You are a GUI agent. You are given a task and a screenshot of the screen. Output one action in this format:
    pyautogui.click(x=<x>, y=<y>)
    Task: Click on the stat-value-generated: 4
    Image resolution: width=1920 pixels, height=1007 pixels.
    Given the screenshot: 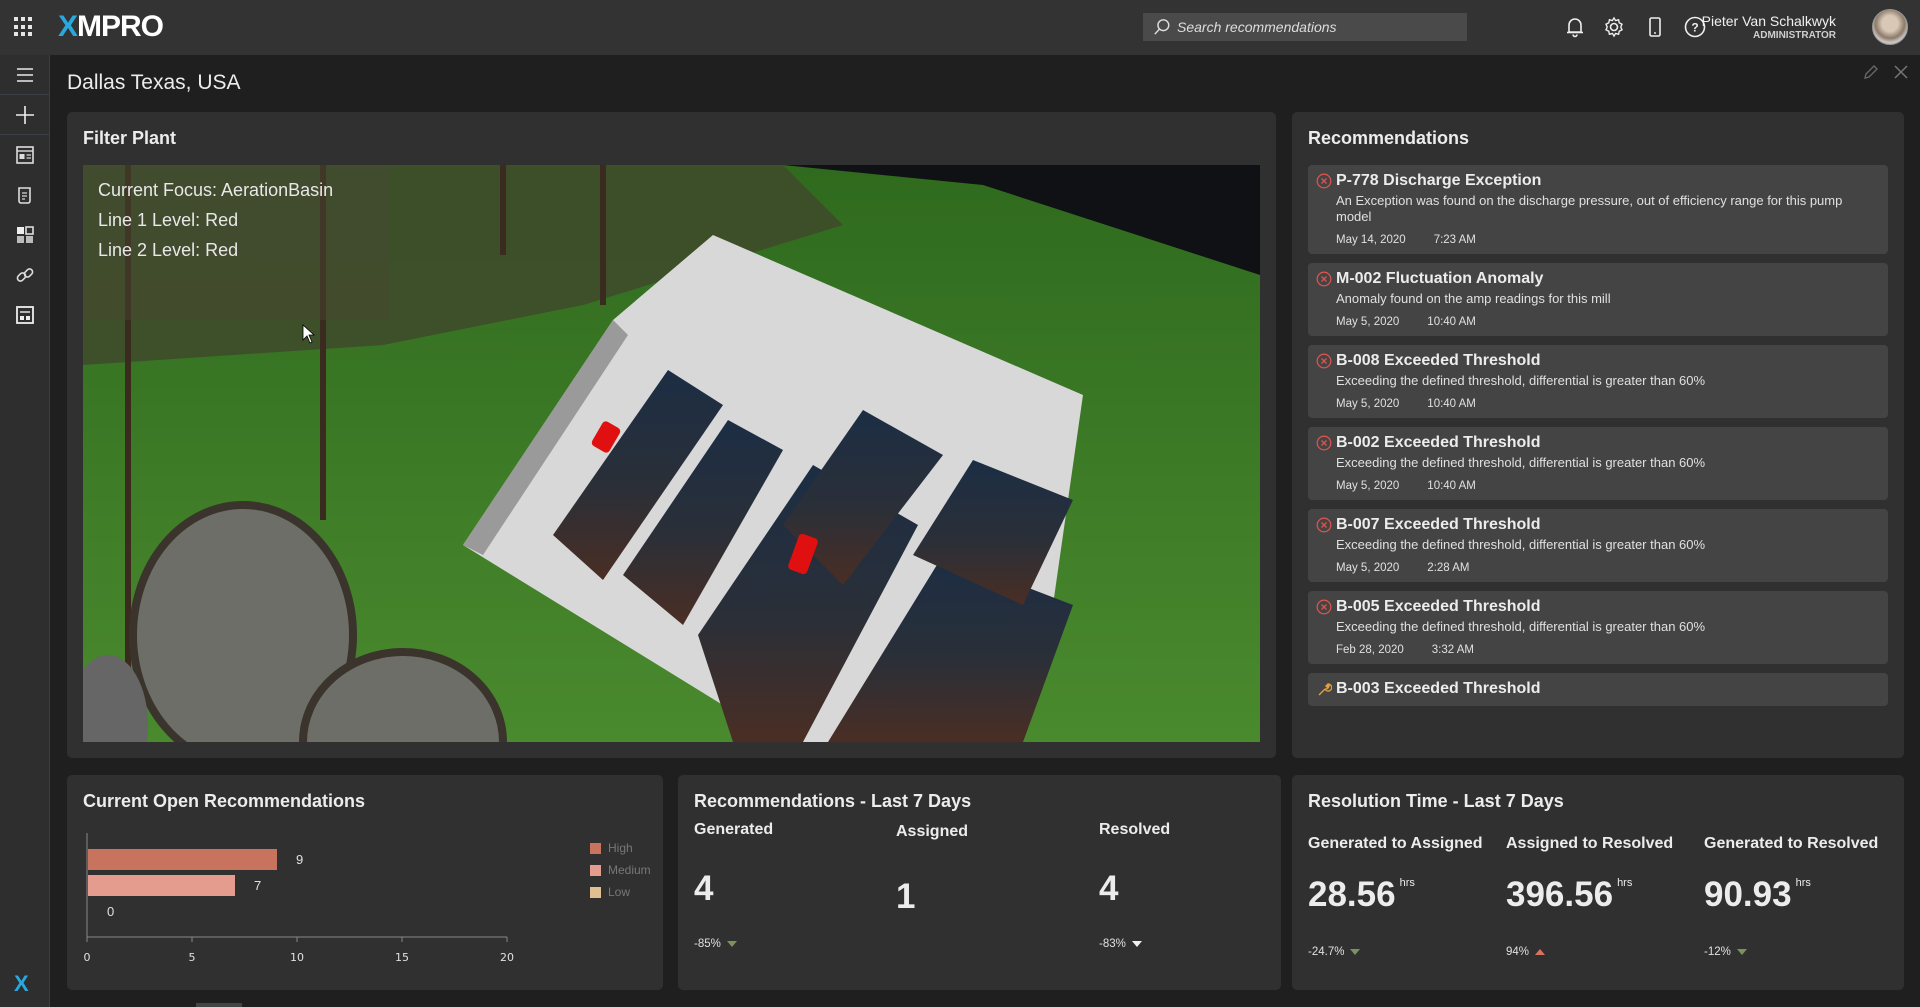 What is the action you would take?
    pyautogui.click(x=704, y=888)
    